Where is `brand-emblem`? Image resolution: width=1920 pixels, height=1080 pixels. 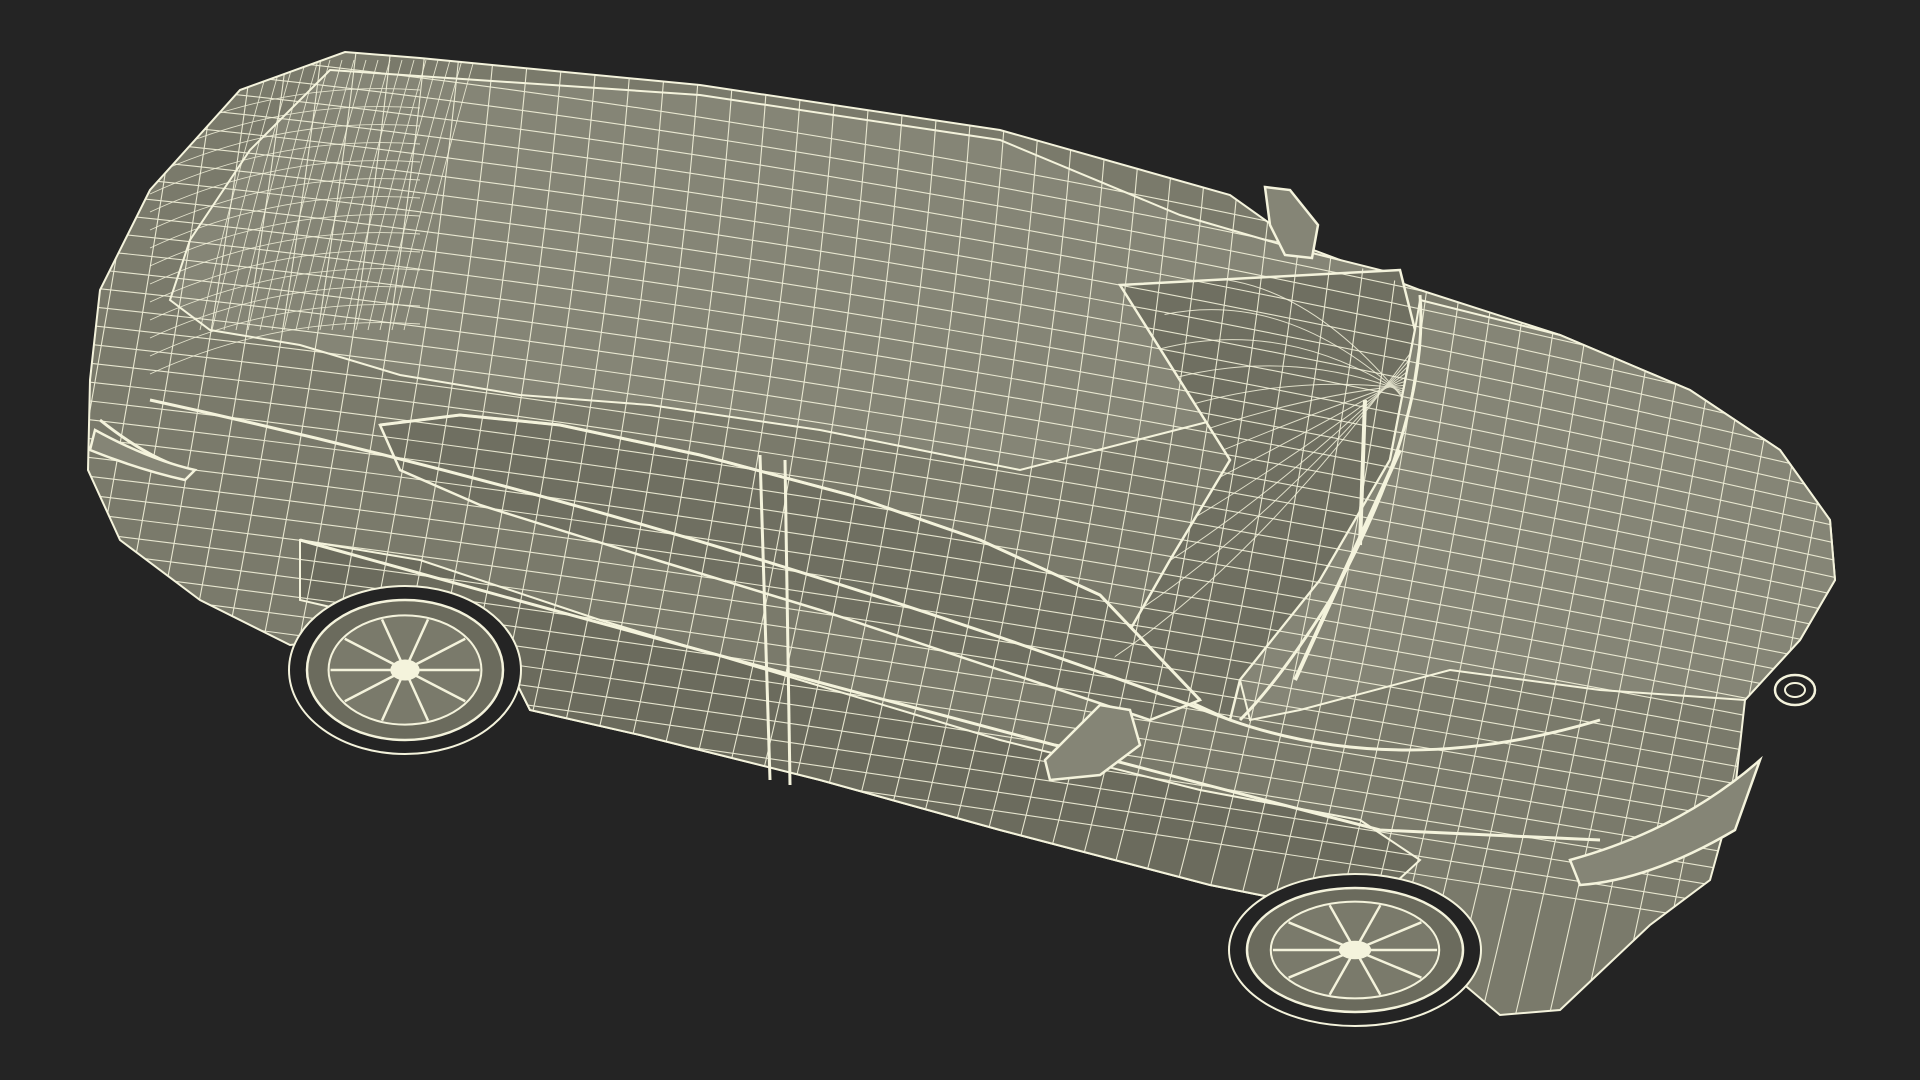 brand-emblem is located at coordinates (1795, 690).